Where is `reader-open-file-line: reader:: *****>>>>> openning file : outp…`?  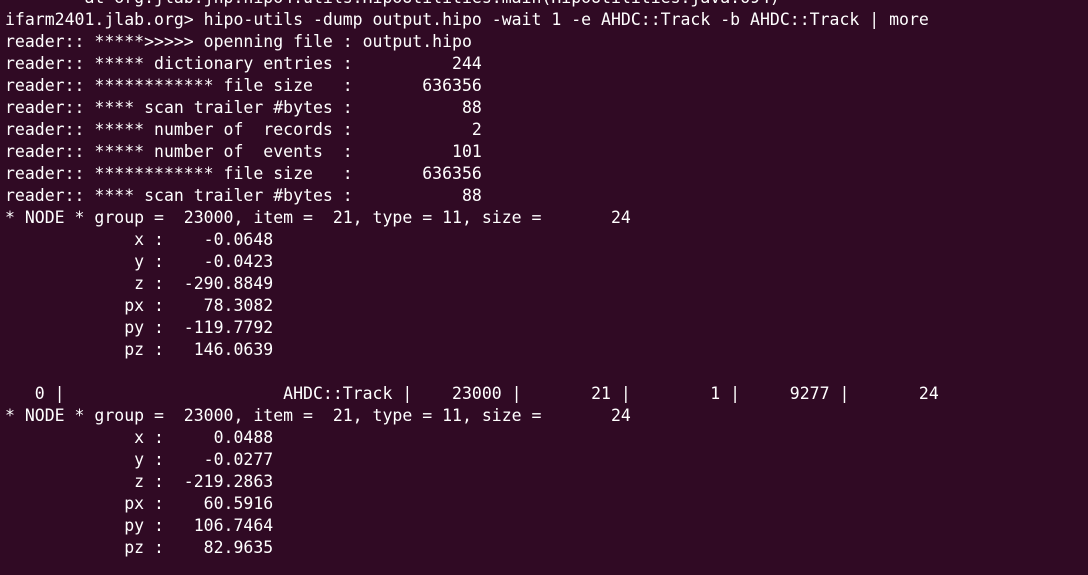 reader-open-file-line: reader:: *****>>>>> openning file : outp… is located at coordinates (238, 41).